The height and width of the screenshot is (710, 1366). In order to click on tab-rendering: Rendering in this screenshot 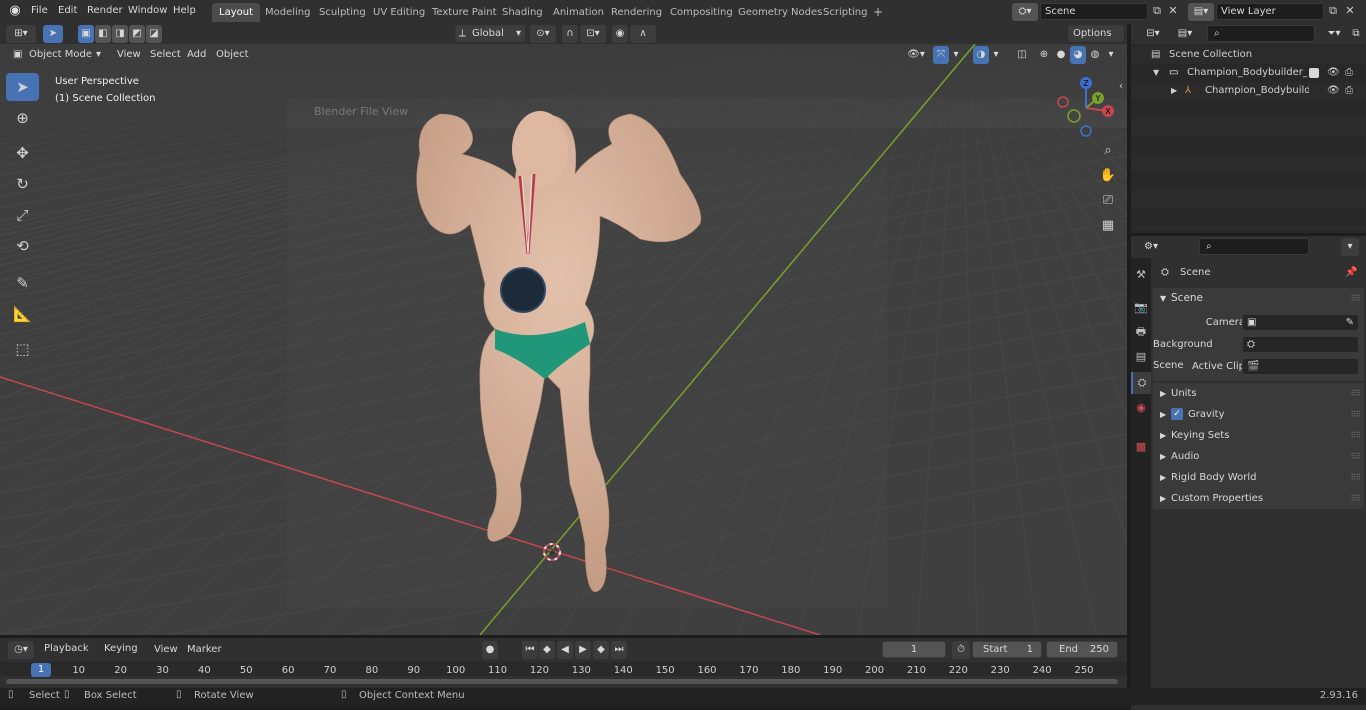, I will do `click(636, 12)`.